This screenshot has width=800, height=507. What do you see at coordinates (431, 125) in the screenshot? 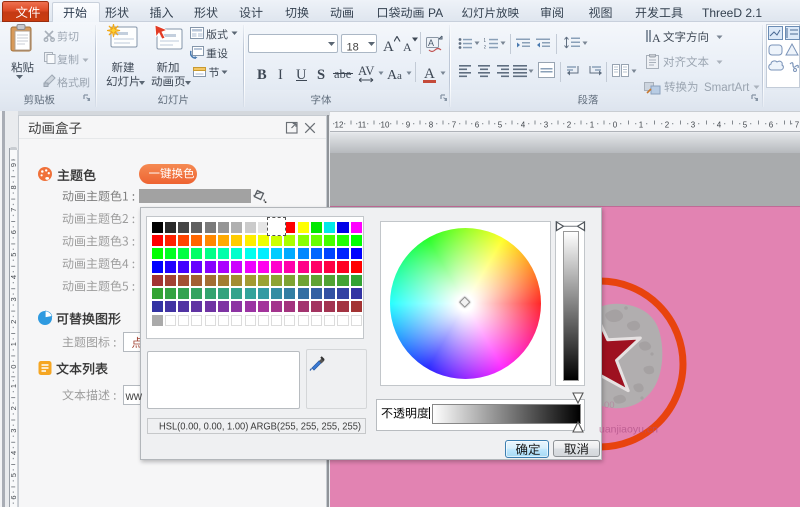
I see `svg-text: 8` at bounding box center [431, 125].